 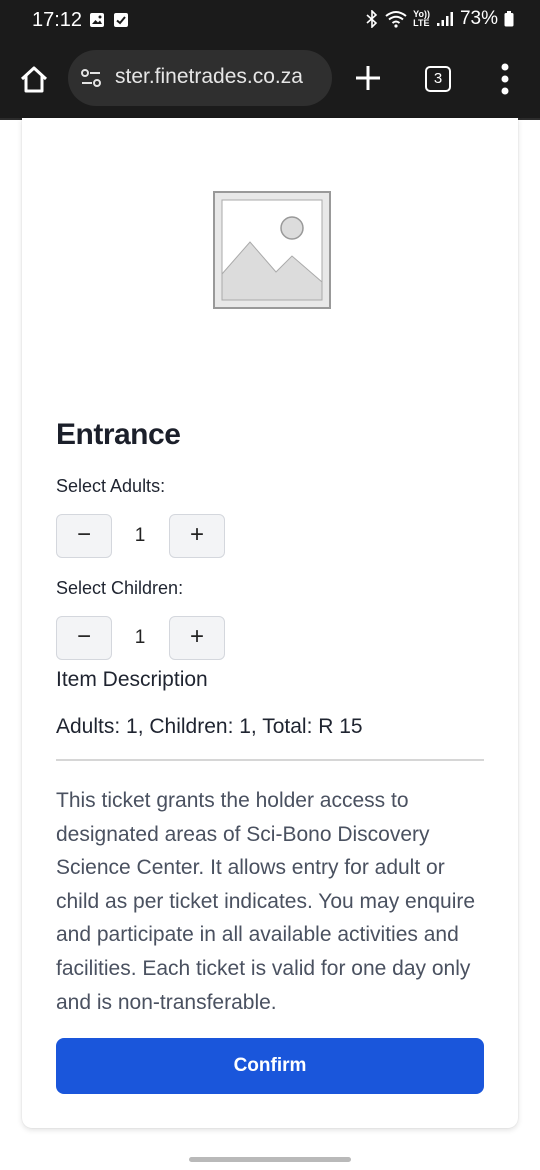 I want to click on order-summary: Adults: 1, Children: 1, Total: R 15, so click(x=209, y=726).